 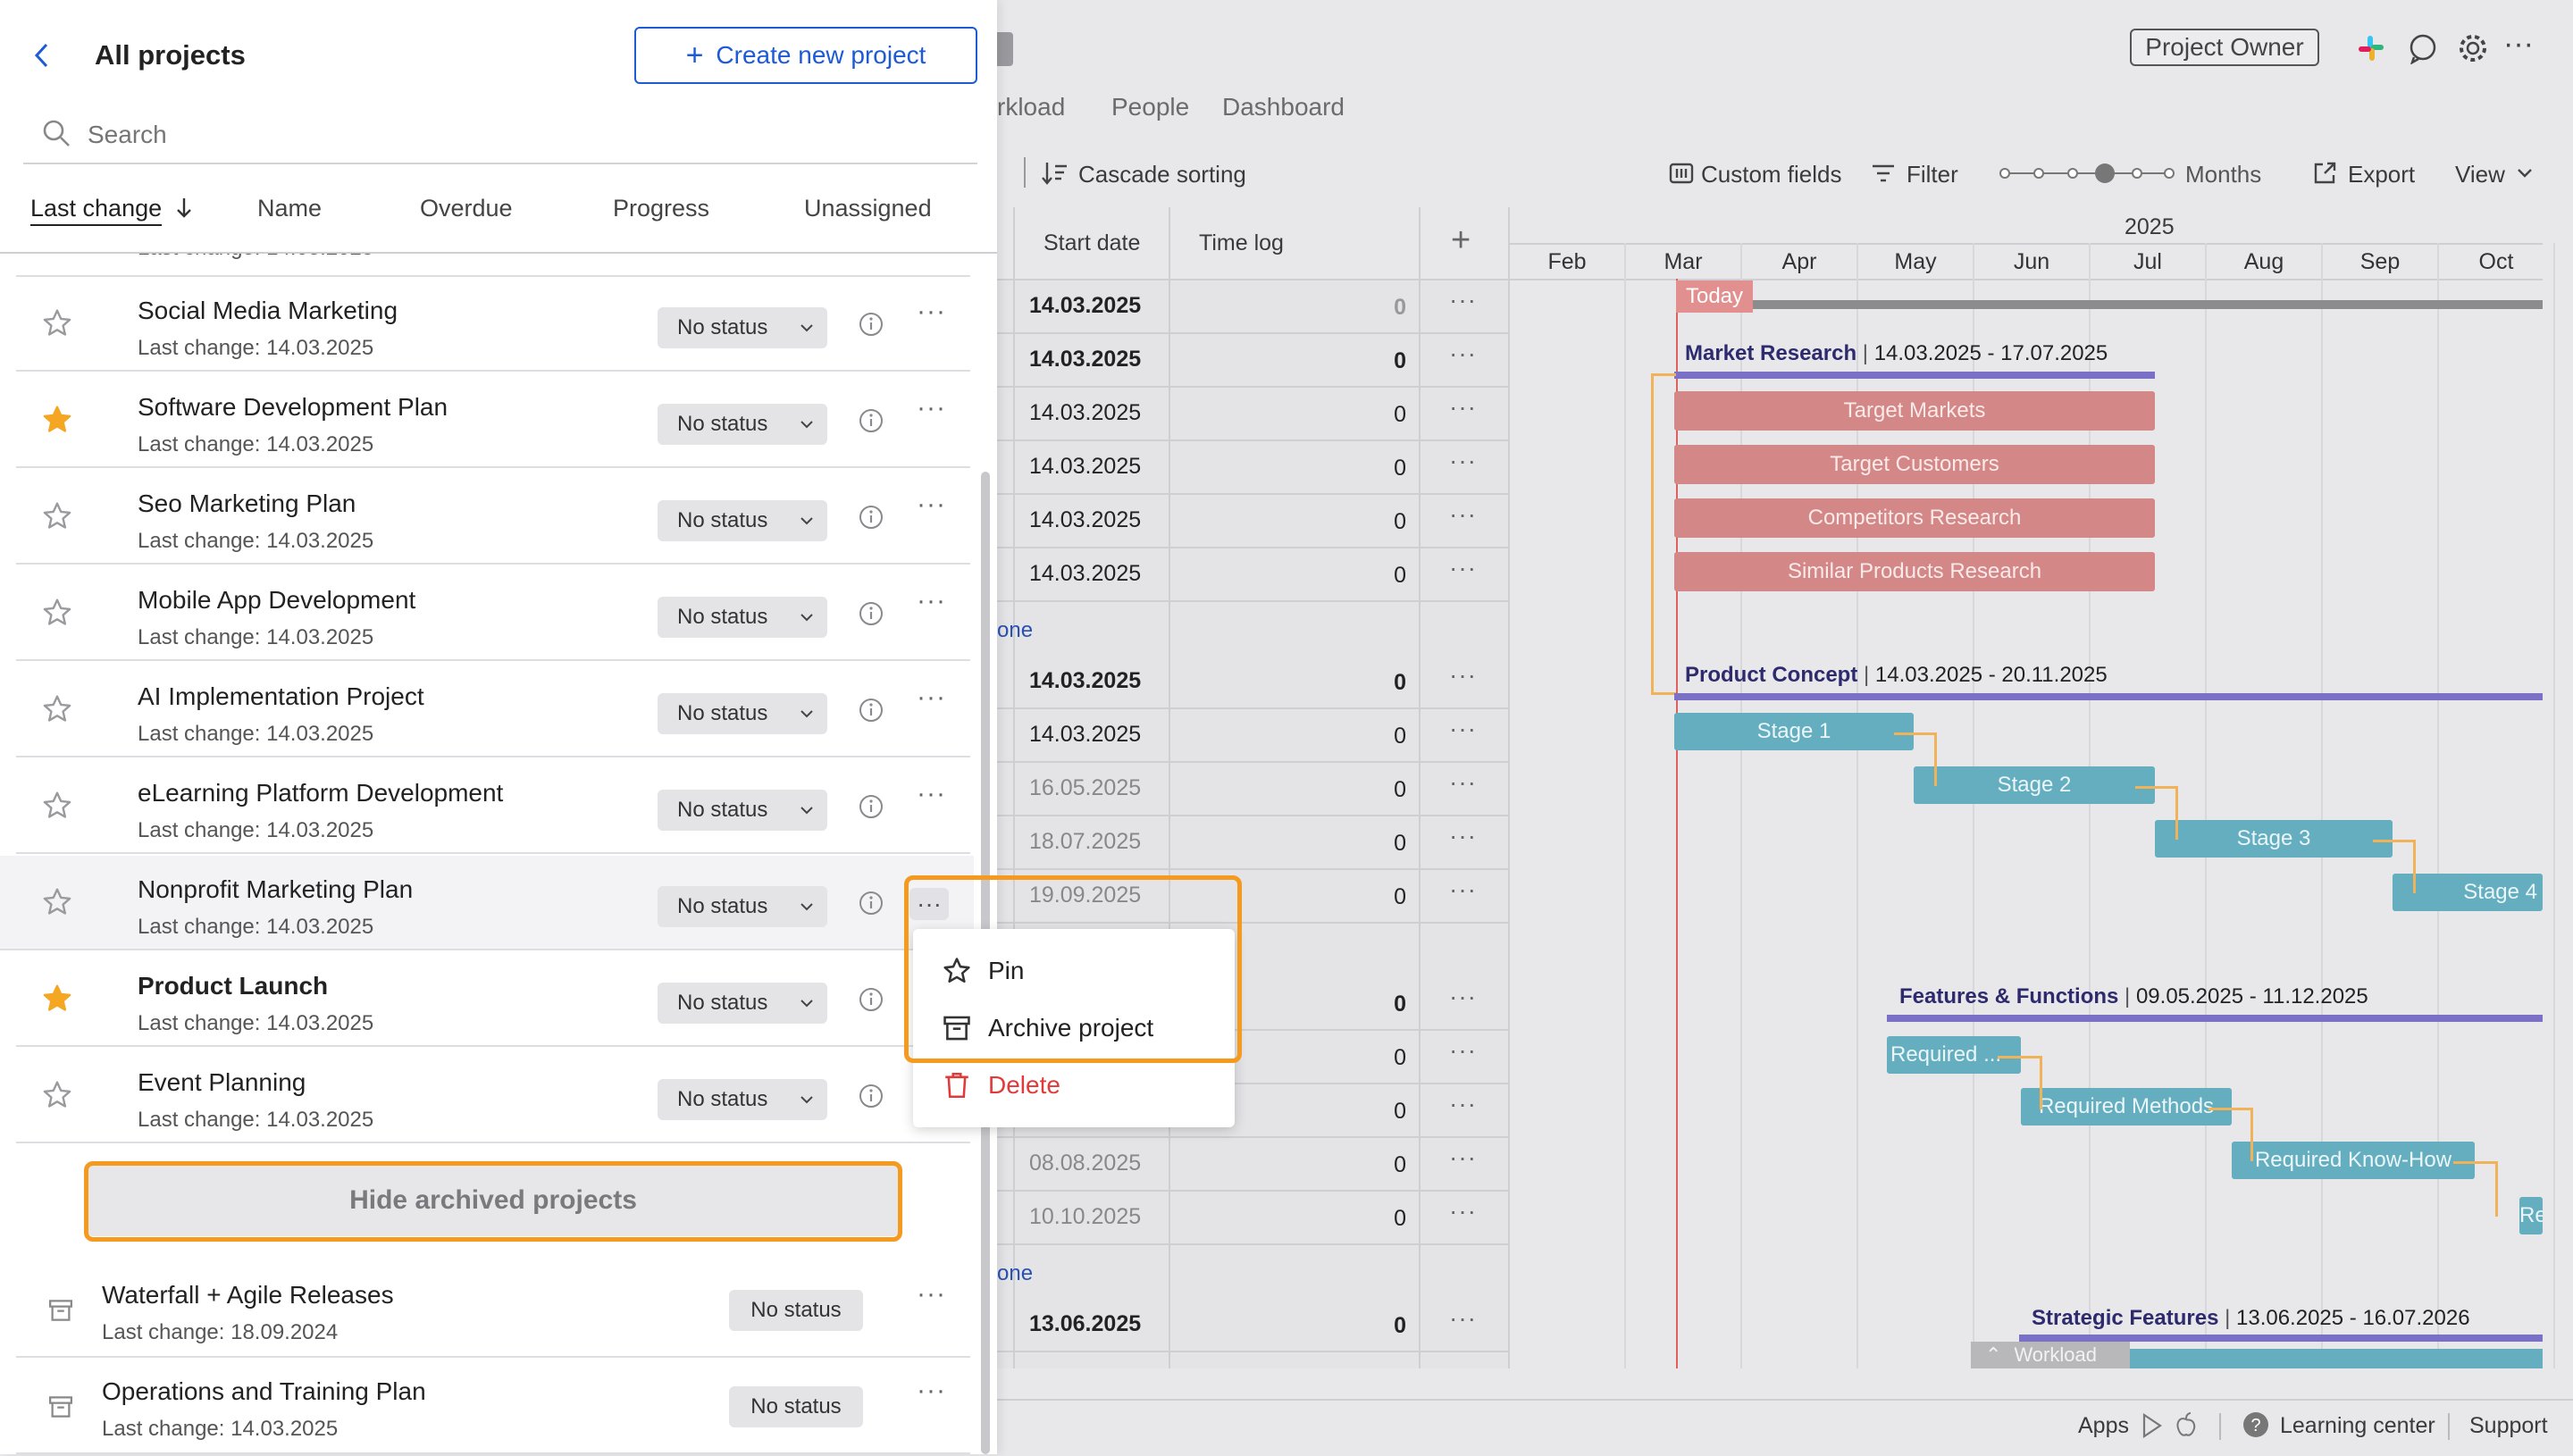 I want to click on task-competitors-research: Competitors Research, so click(x=1914, y=518).